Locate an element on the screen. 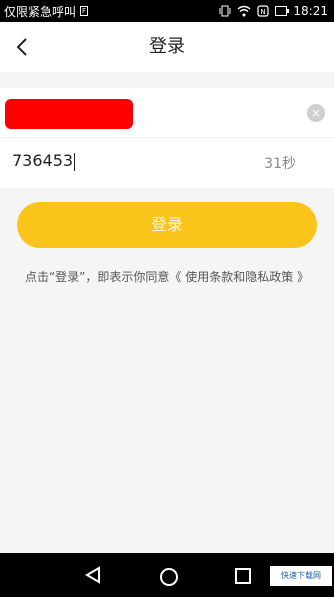 Image resolution: width=334 pixels, height=597 pixels. carrier-label: 仅限紧急呼叫 is located at coordinates (40, 11).